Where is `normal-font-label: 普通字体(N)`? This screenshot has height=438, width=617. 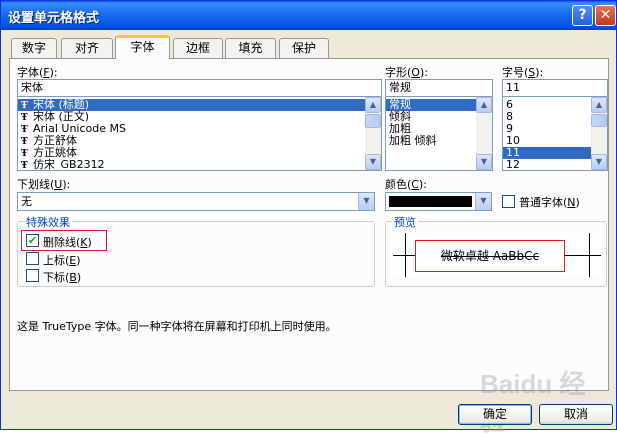 normal-font-label: 普通字体(N) is located at coordinates (549, 202).